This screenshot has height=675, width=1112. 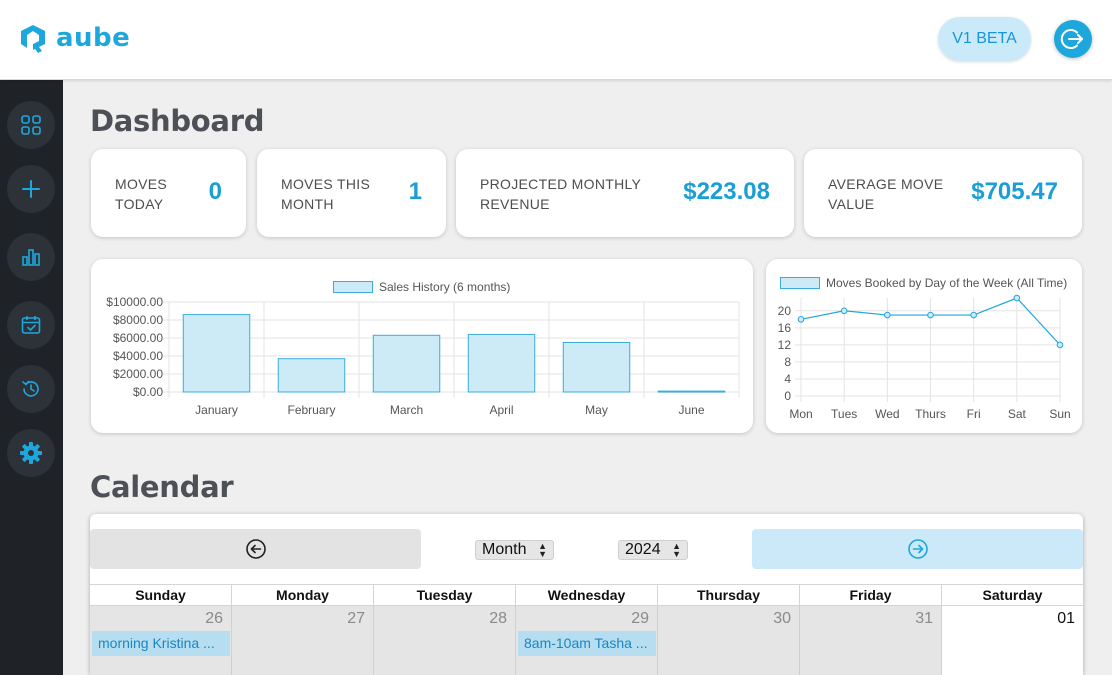 I want to click on stat-label-line: MOVES THIS, so click(x=326, y=184).